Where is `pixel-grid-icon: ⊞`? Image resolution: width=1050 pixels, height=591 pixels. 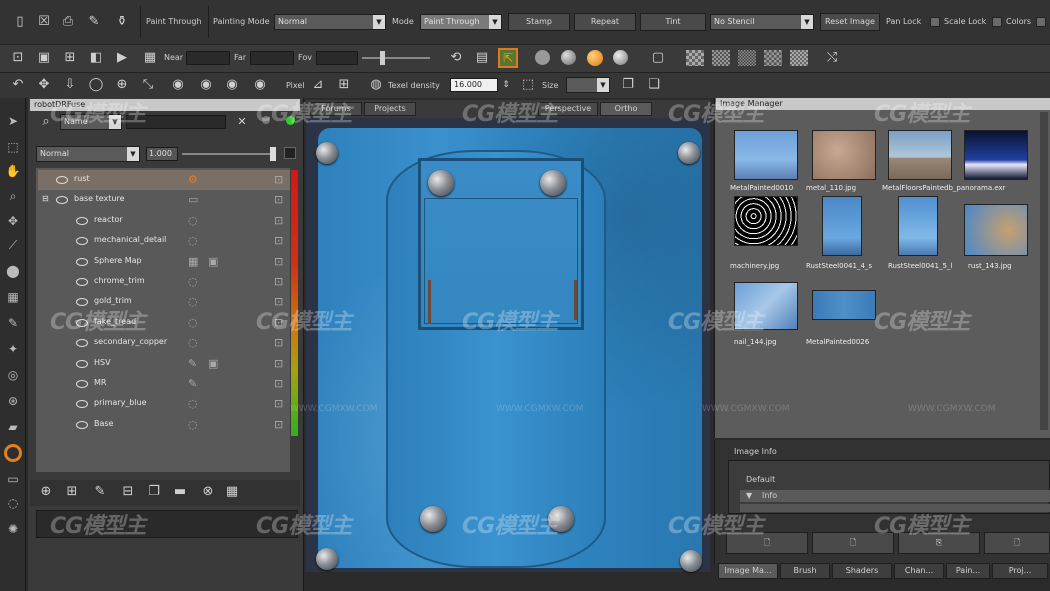 pixel-grid-icon: ⊞ is located at coordinates (344, 85).